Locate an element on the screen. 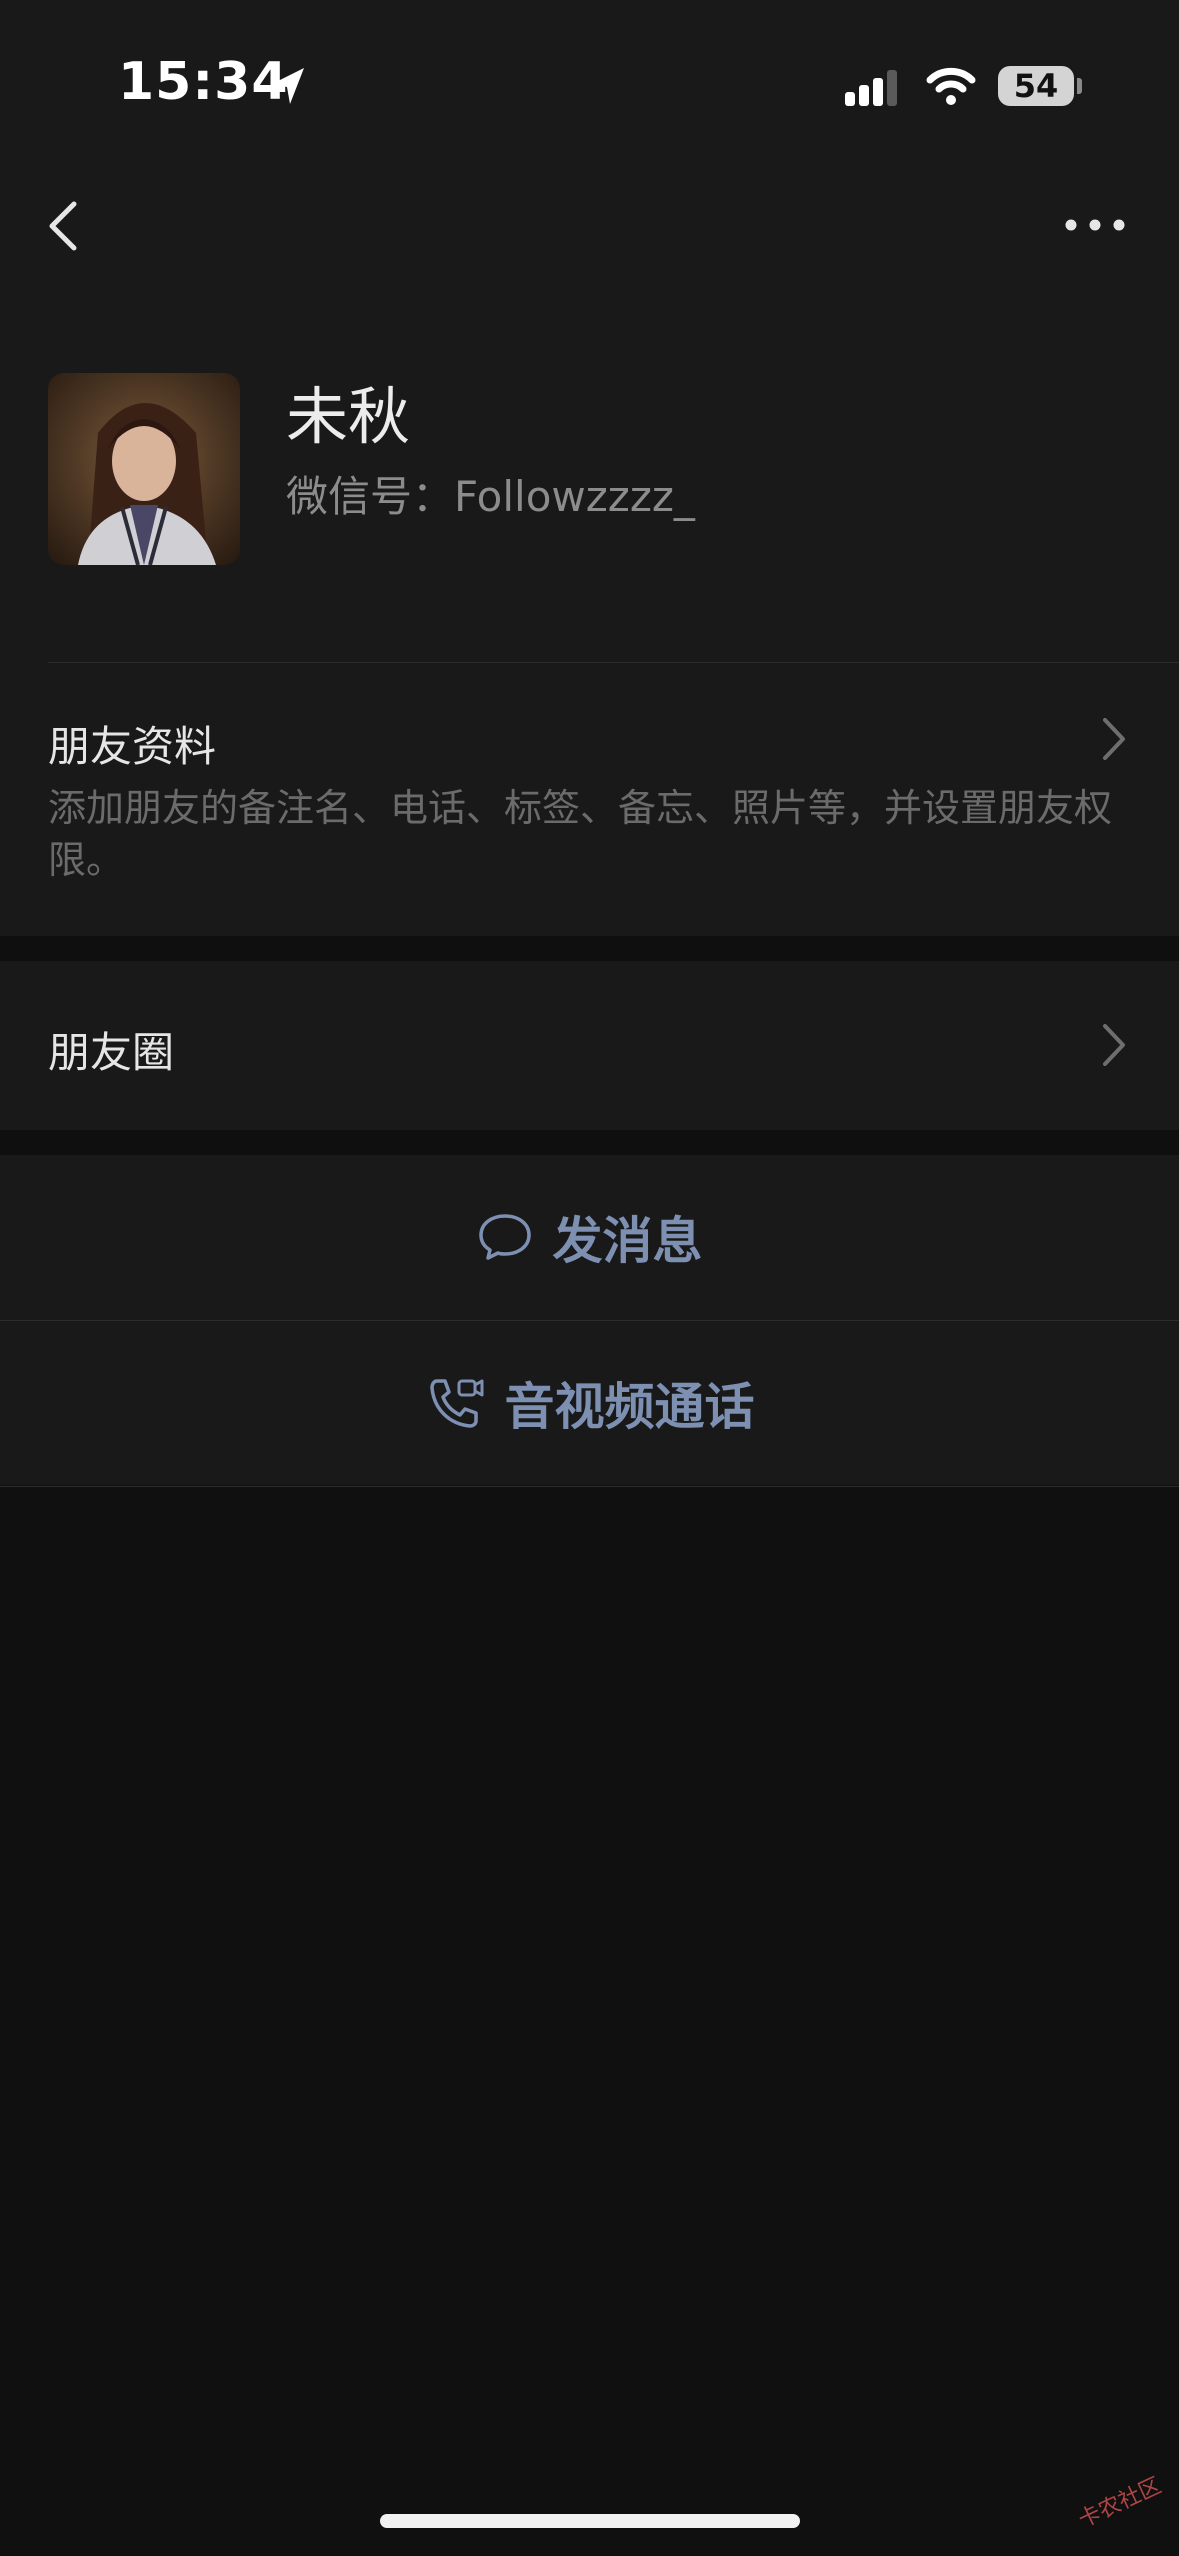  video-call-button: 音视频通话 is located at coordinates (589, 1403).